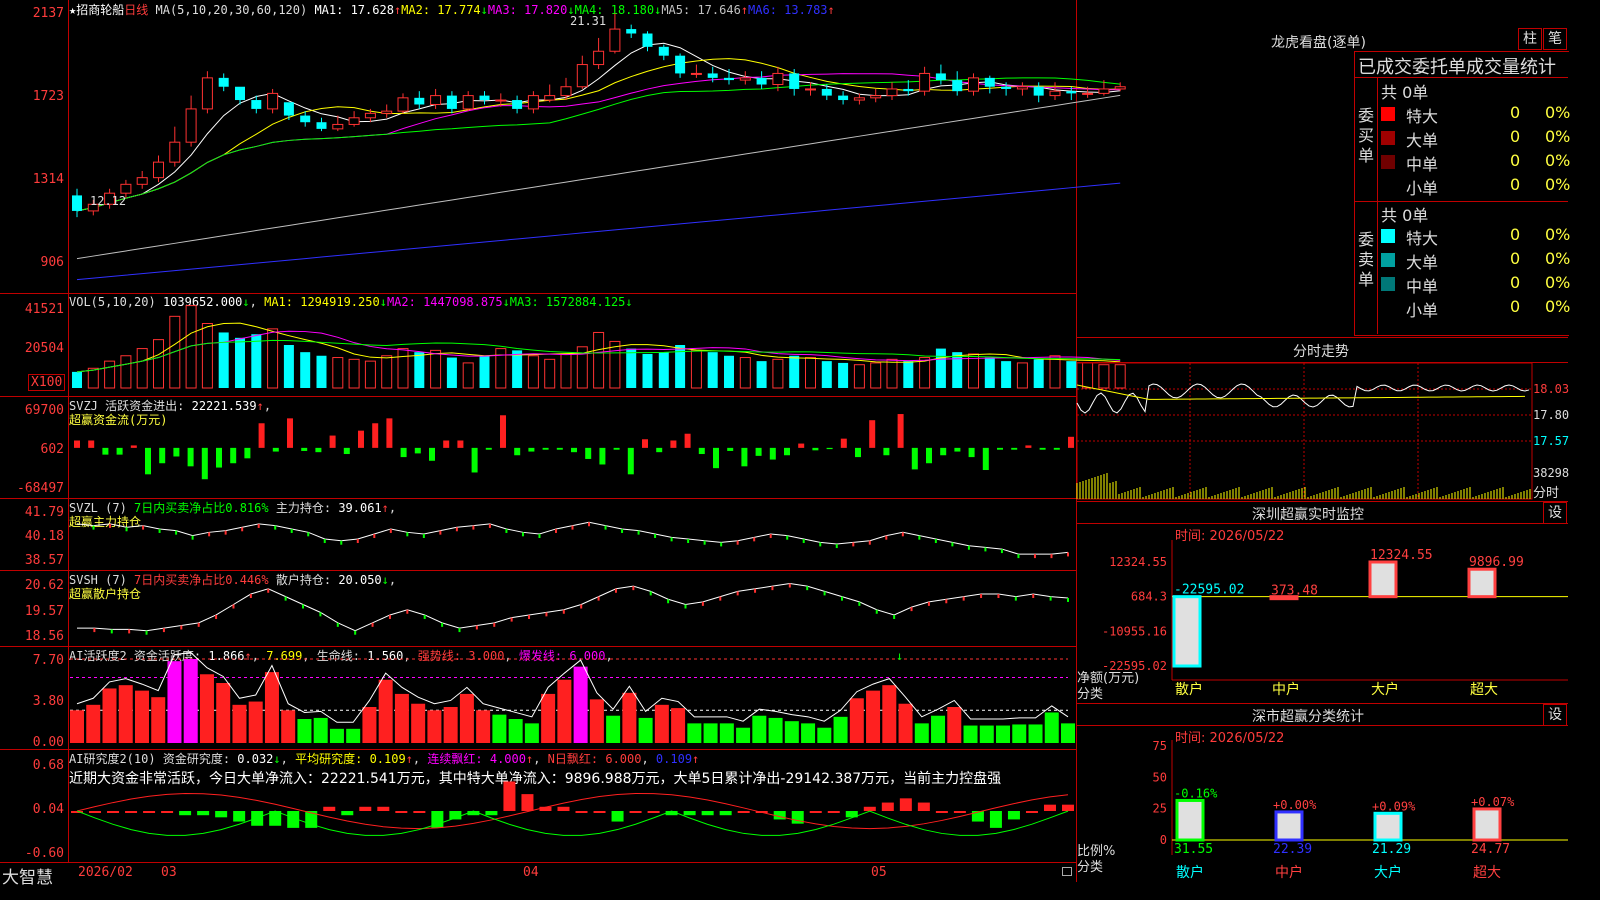  I want to click on lock-icon, so click(1067, 871).